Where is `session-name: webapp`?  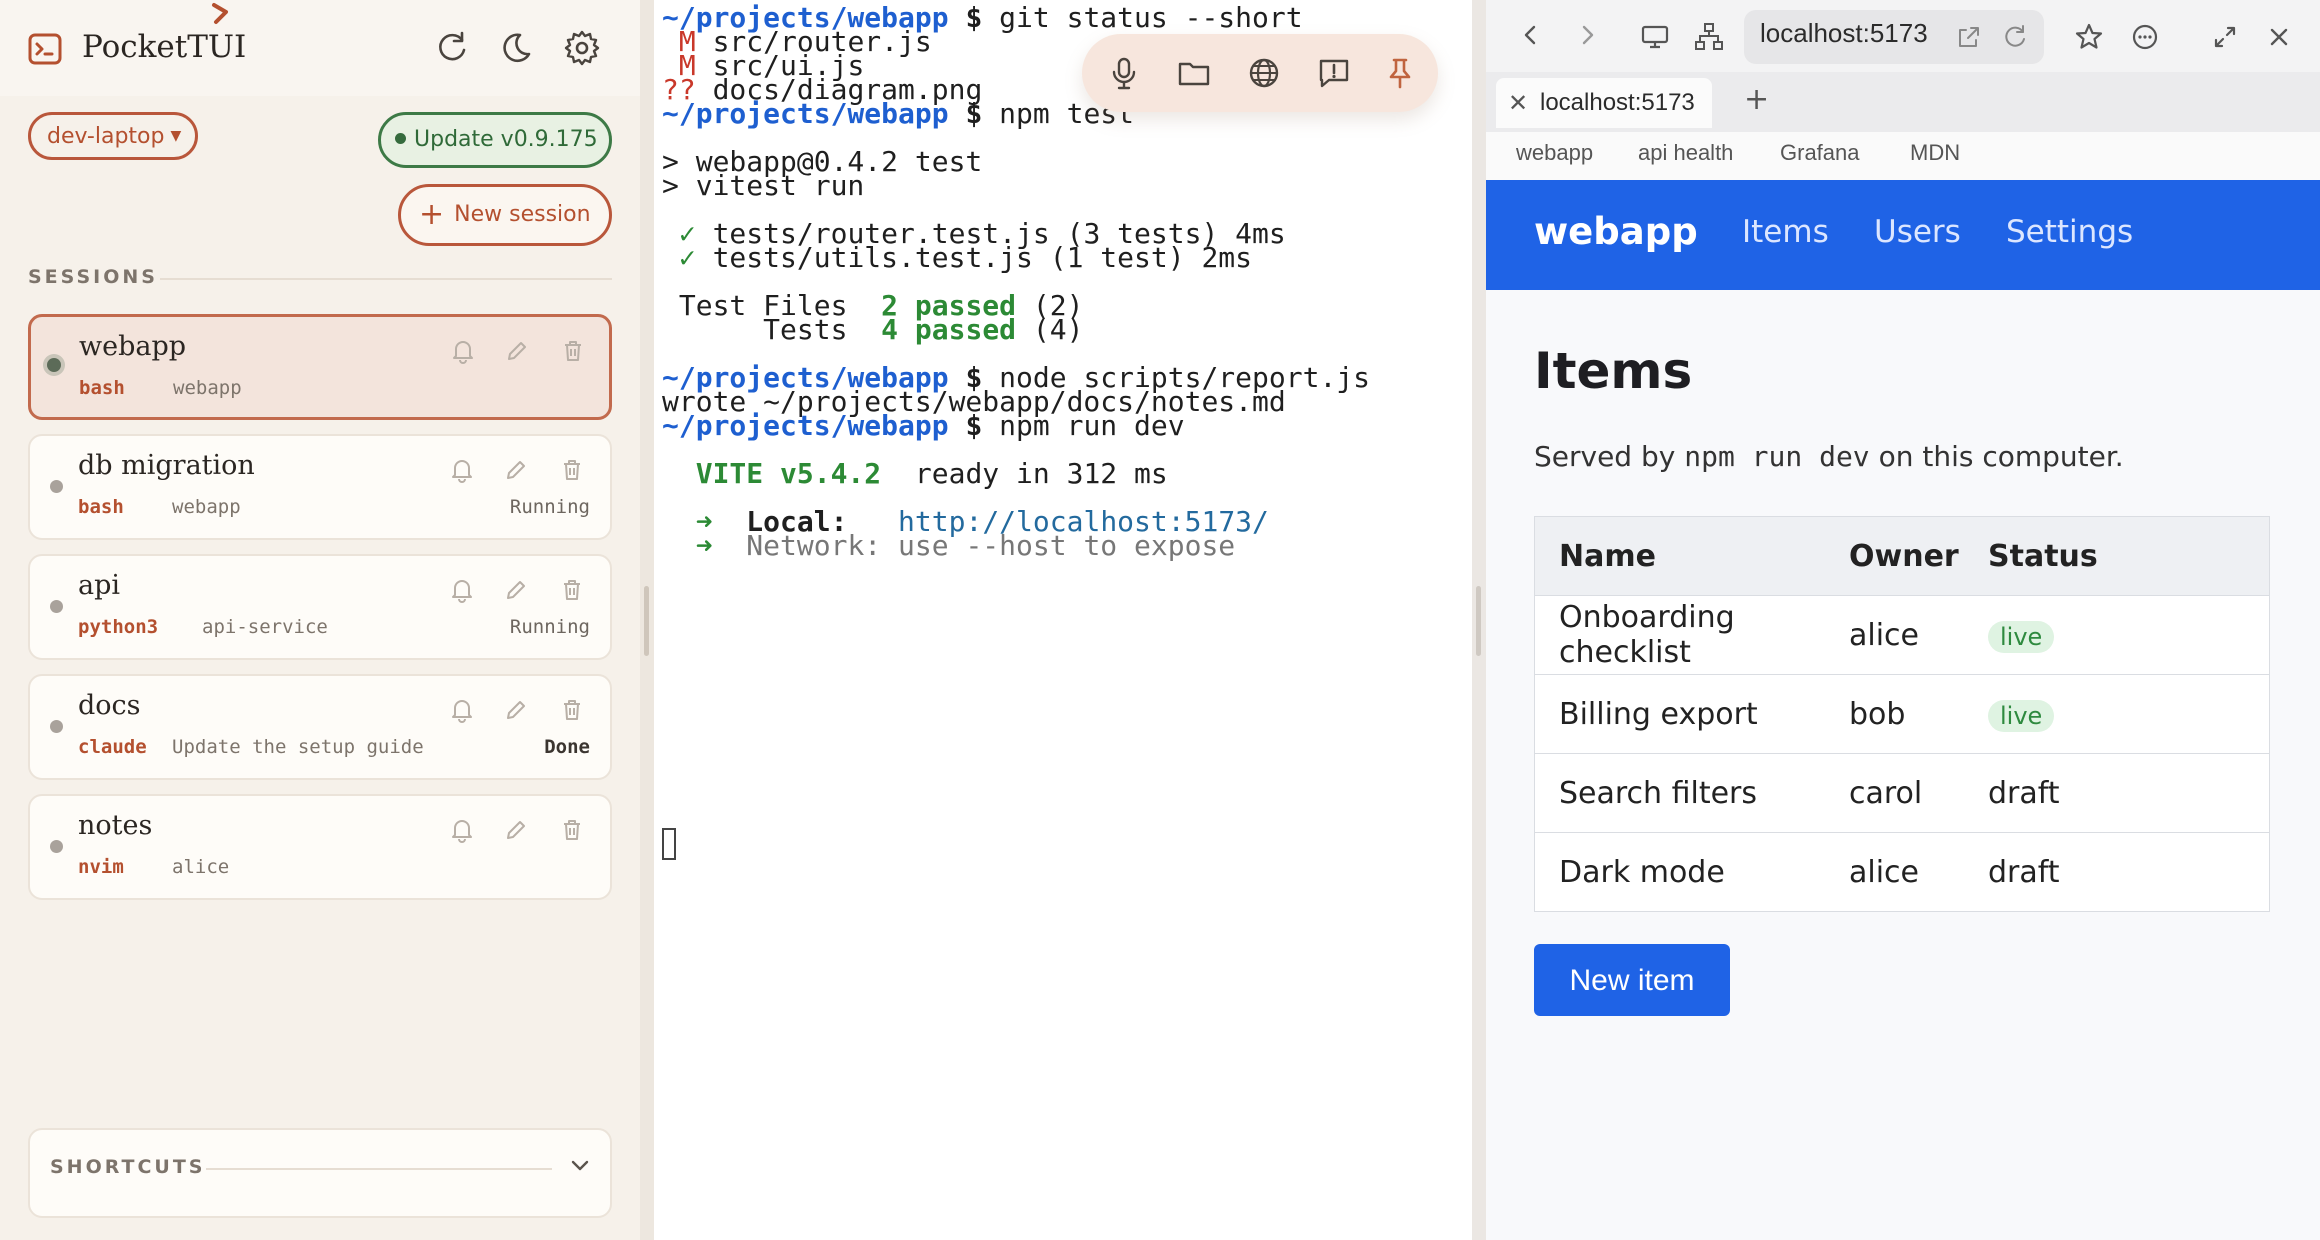
session-name: webapp is located at coordinates (133, 346).